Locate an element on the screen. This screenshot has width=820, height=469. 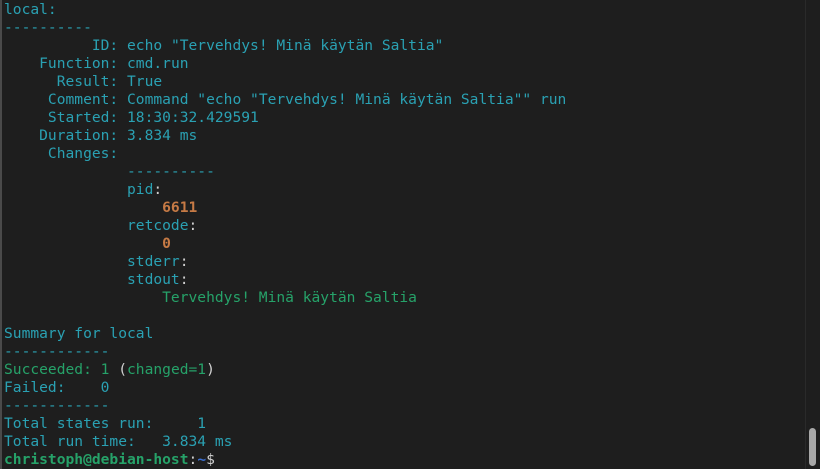
id-value: echo "Tervehdys! Minä käytän Saltia" is located at coordinates (281, 45).